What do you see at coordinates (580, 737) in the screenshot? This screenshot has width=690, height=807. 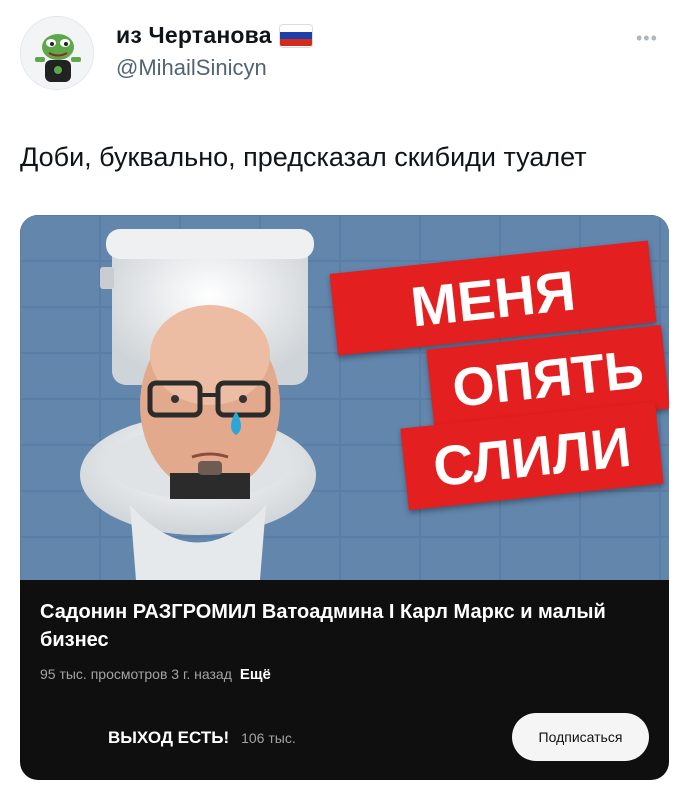 I see `subscribe-button: Подписаться` at bounding box center [580, 737].